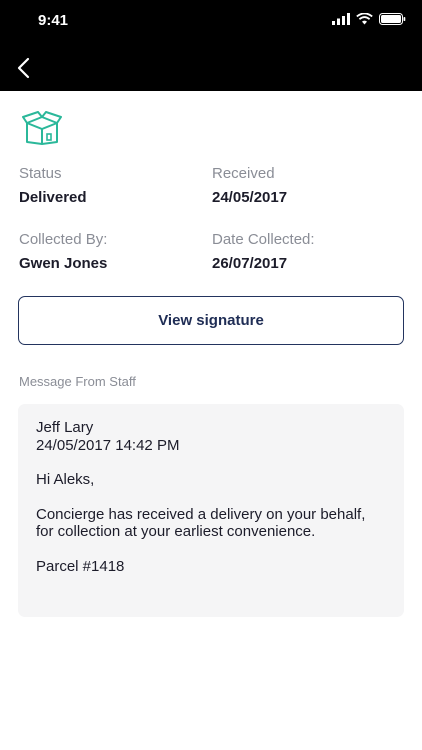 This screenshot has height=750, width=422. I want to click on date-collected-label: Date Collected:, so click(263, 239).